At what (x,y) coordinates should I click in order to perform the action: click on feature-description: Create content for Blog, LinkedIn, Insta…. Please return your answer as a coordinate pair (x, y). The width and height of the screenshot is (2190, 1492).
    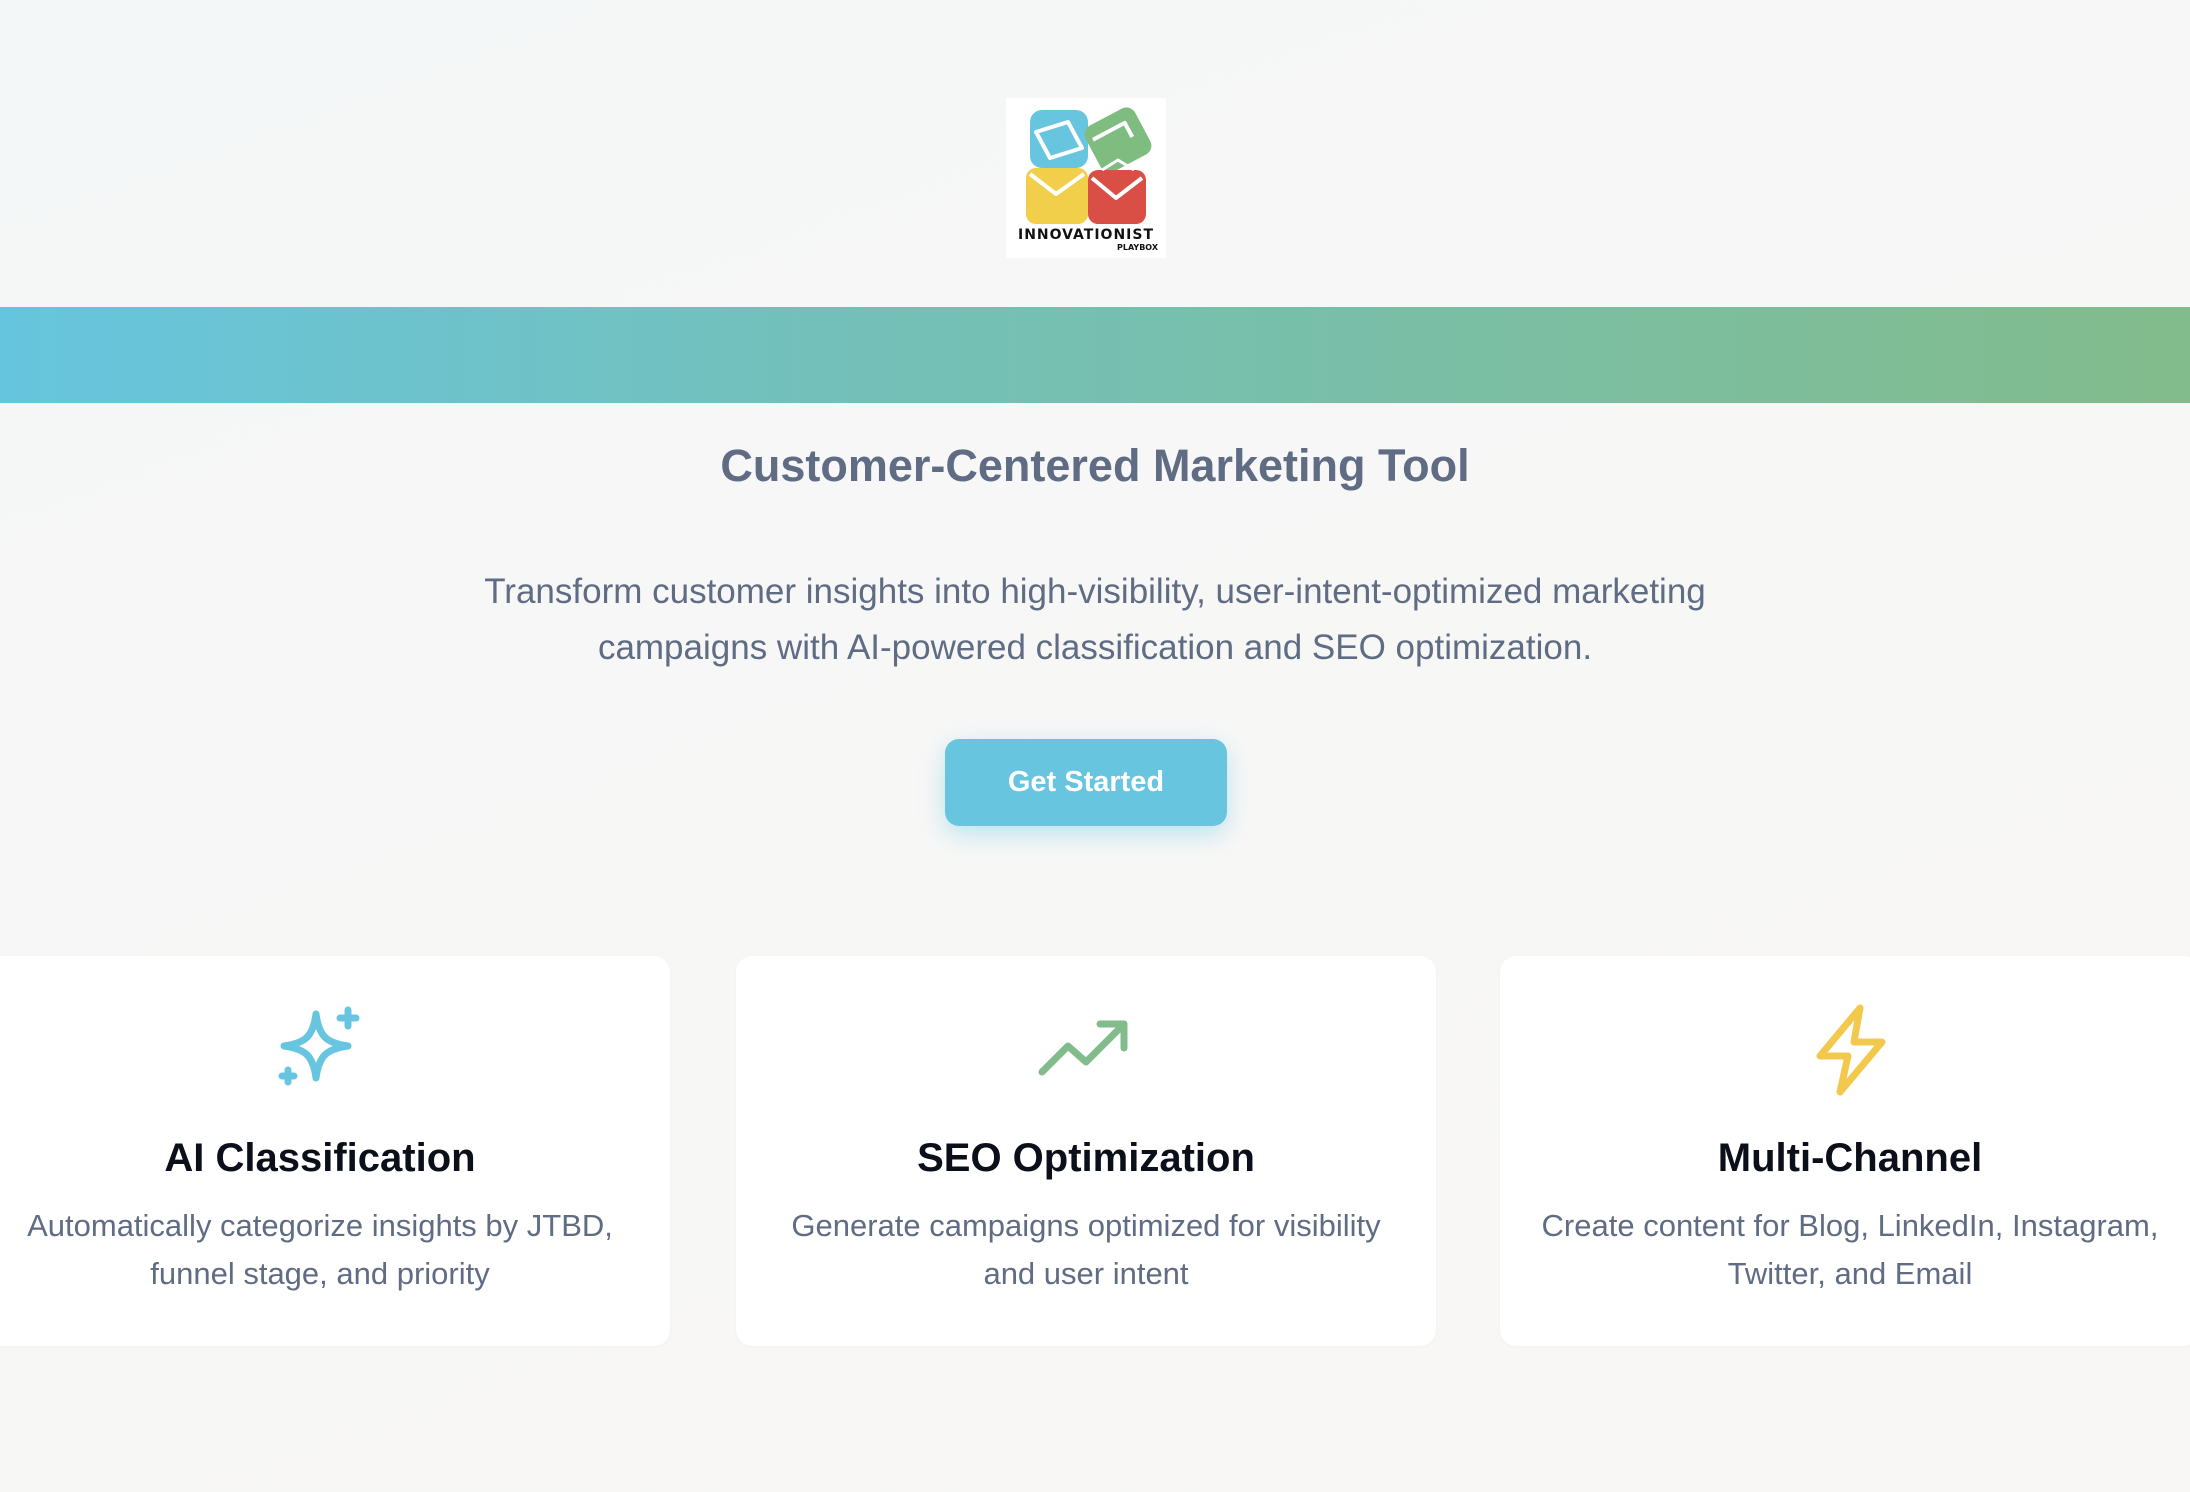
    Looking at the image, I should click on (1850, 1249).